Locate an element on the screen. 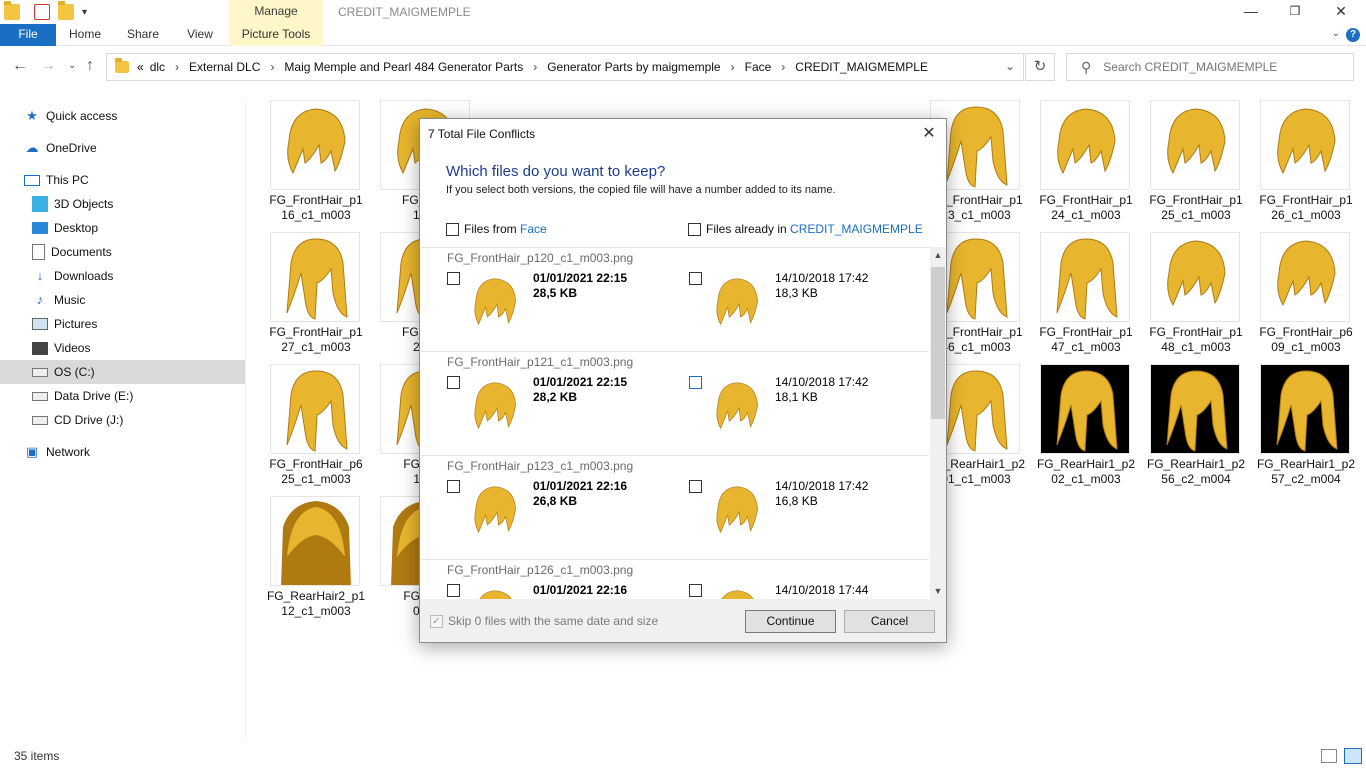  manage-context-tab: Manage is located at coordinates (276, 12).